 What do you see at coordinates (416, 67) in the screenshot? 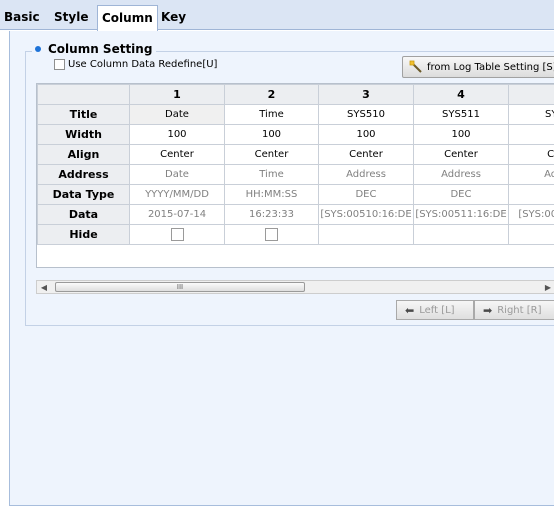
I see `wand-icon` at bounding box center [416, 67].